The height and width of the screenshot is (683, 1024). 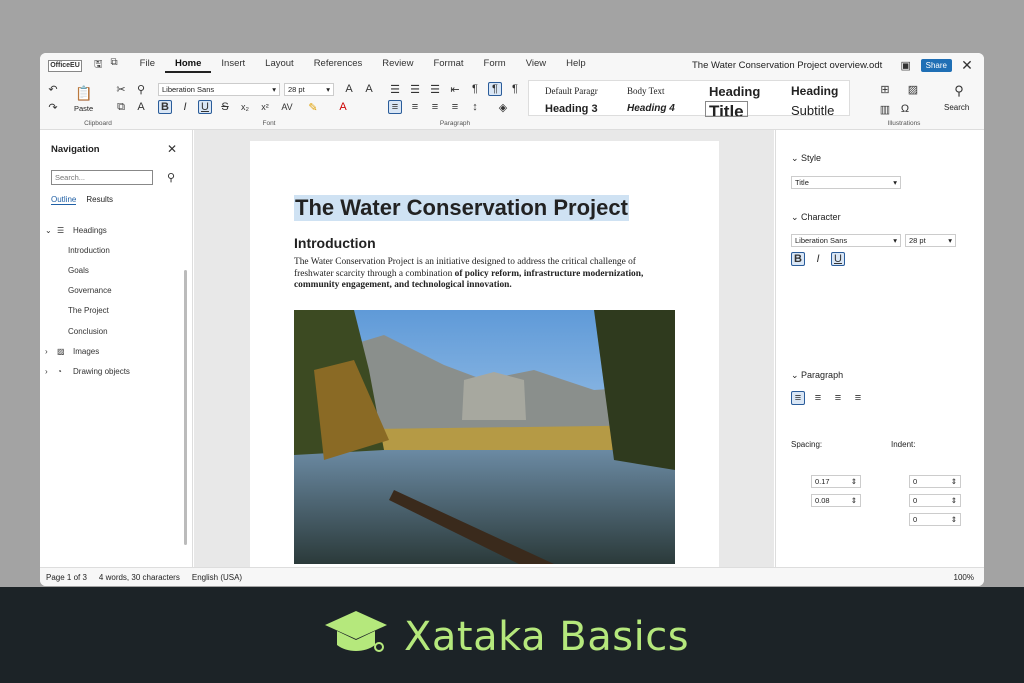 What do you see at coordinates (964, 577) in the screenshot?
I see `zoom-level: 100%` at bounding box center [964, 577].